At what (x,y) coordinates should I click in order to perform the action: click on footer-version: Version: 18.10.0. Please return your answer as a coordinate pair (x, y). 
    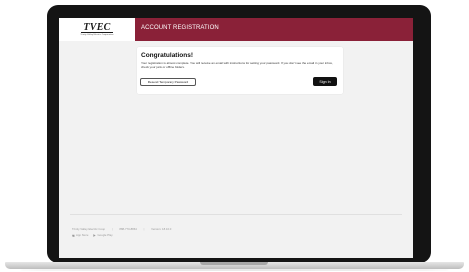
    Looking at the image, I should click on (161, 229).